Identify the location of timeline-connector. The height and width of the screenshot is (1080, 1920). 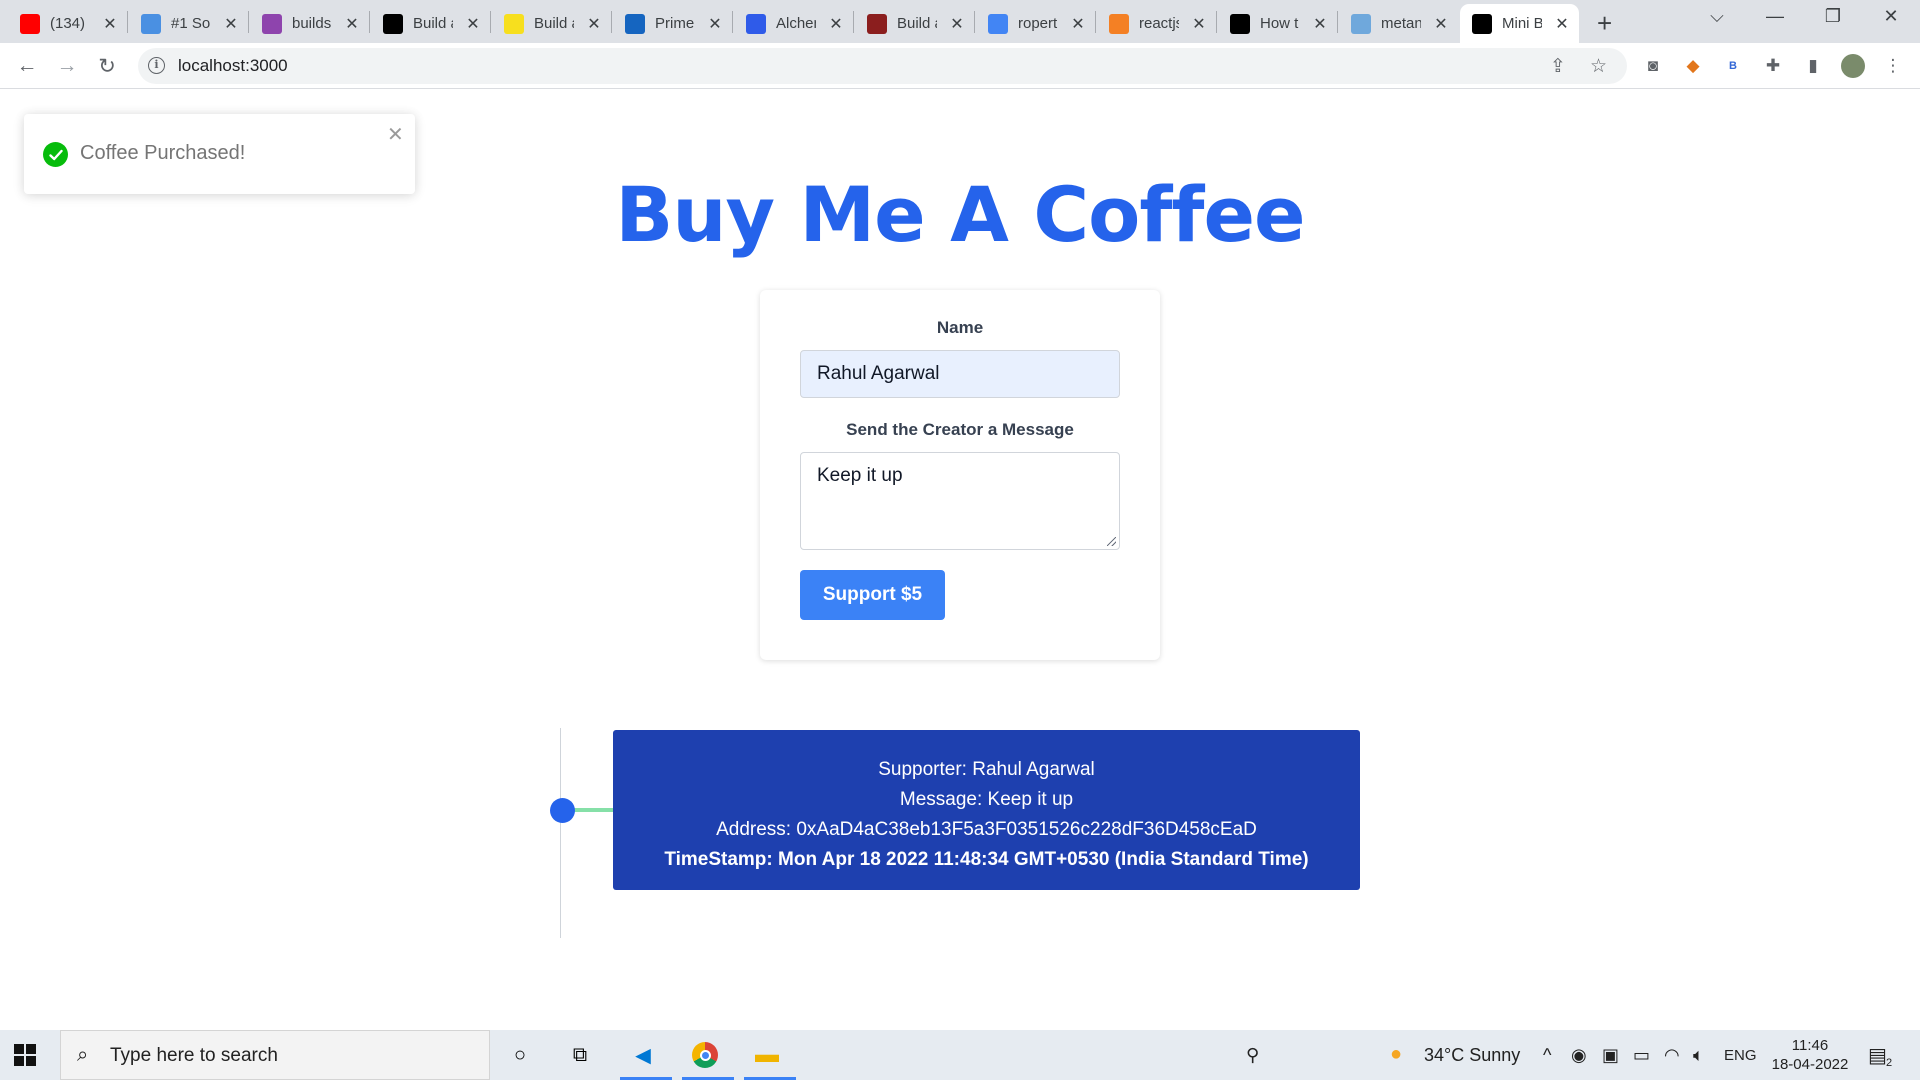
(593, 810).